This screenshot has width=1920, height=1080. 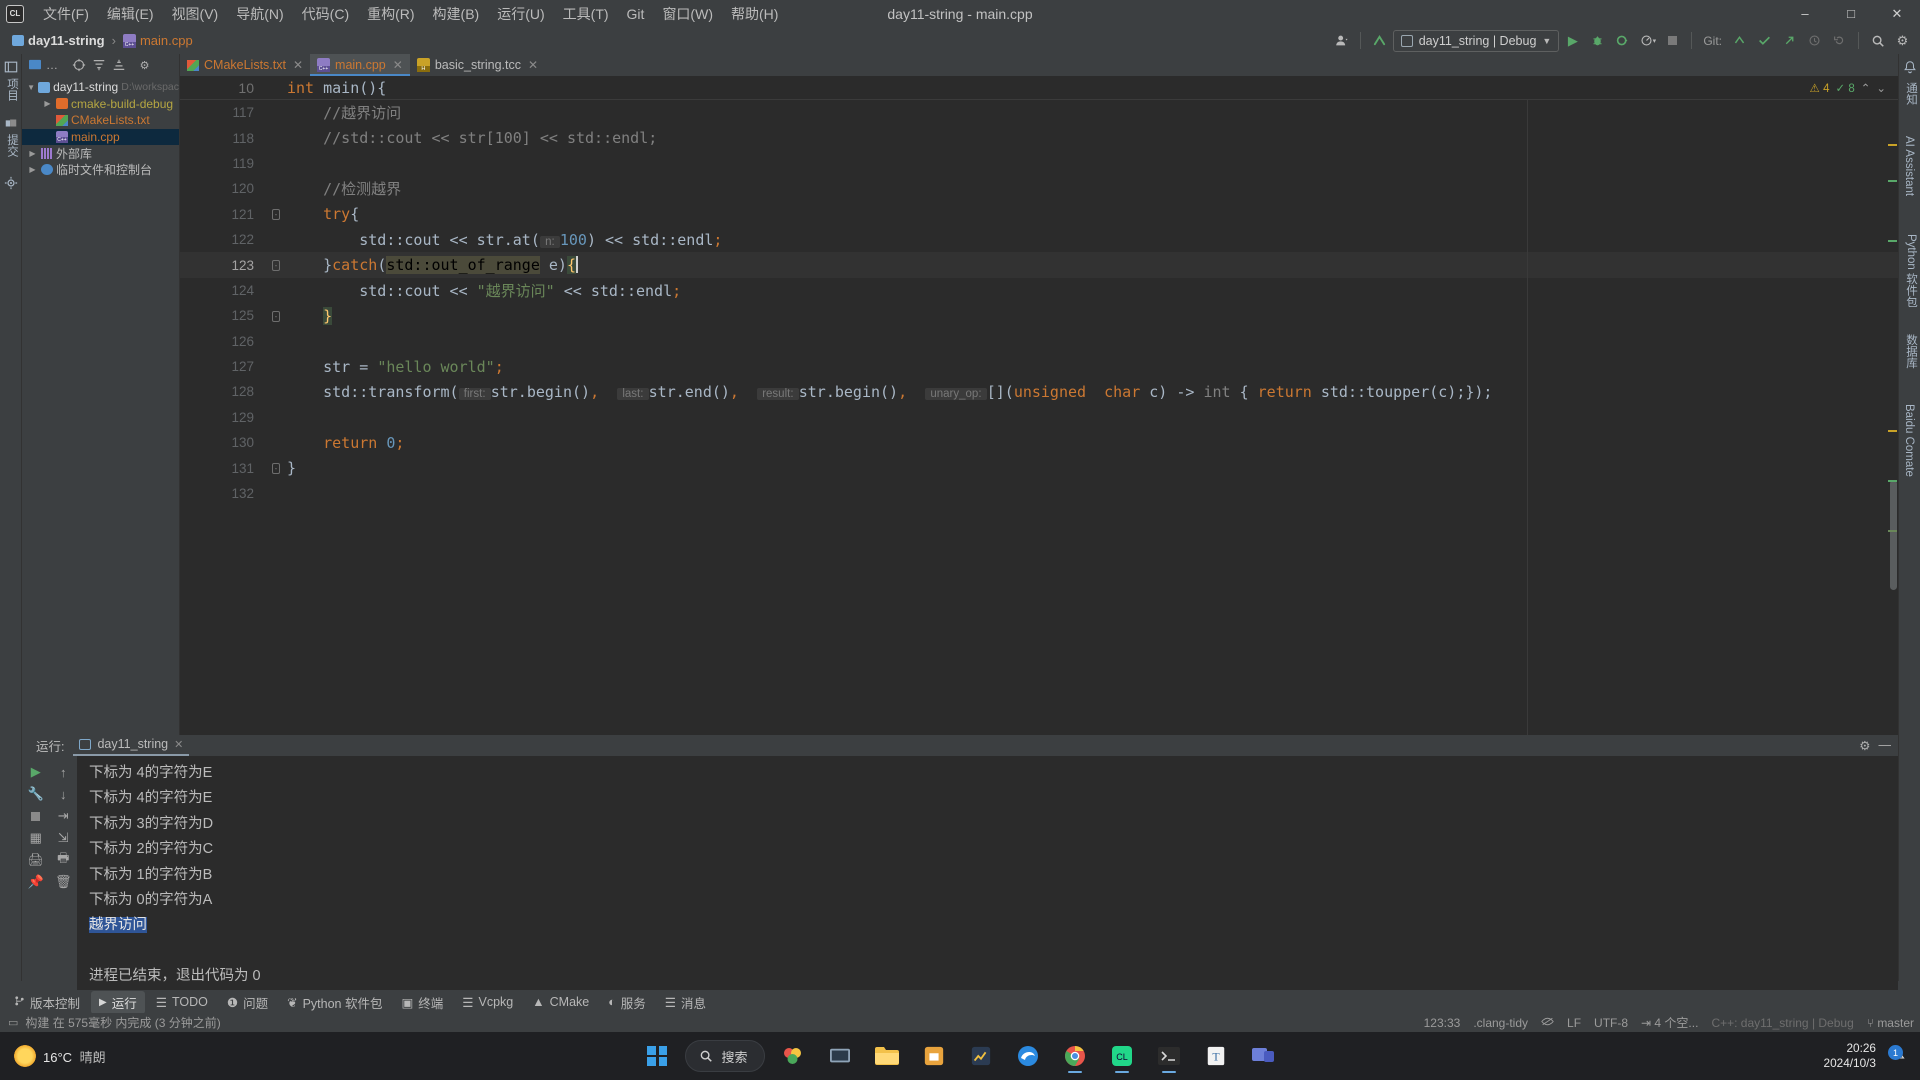 I want to click on chevron-down-icon: ▼, so click(x=31, y=87).